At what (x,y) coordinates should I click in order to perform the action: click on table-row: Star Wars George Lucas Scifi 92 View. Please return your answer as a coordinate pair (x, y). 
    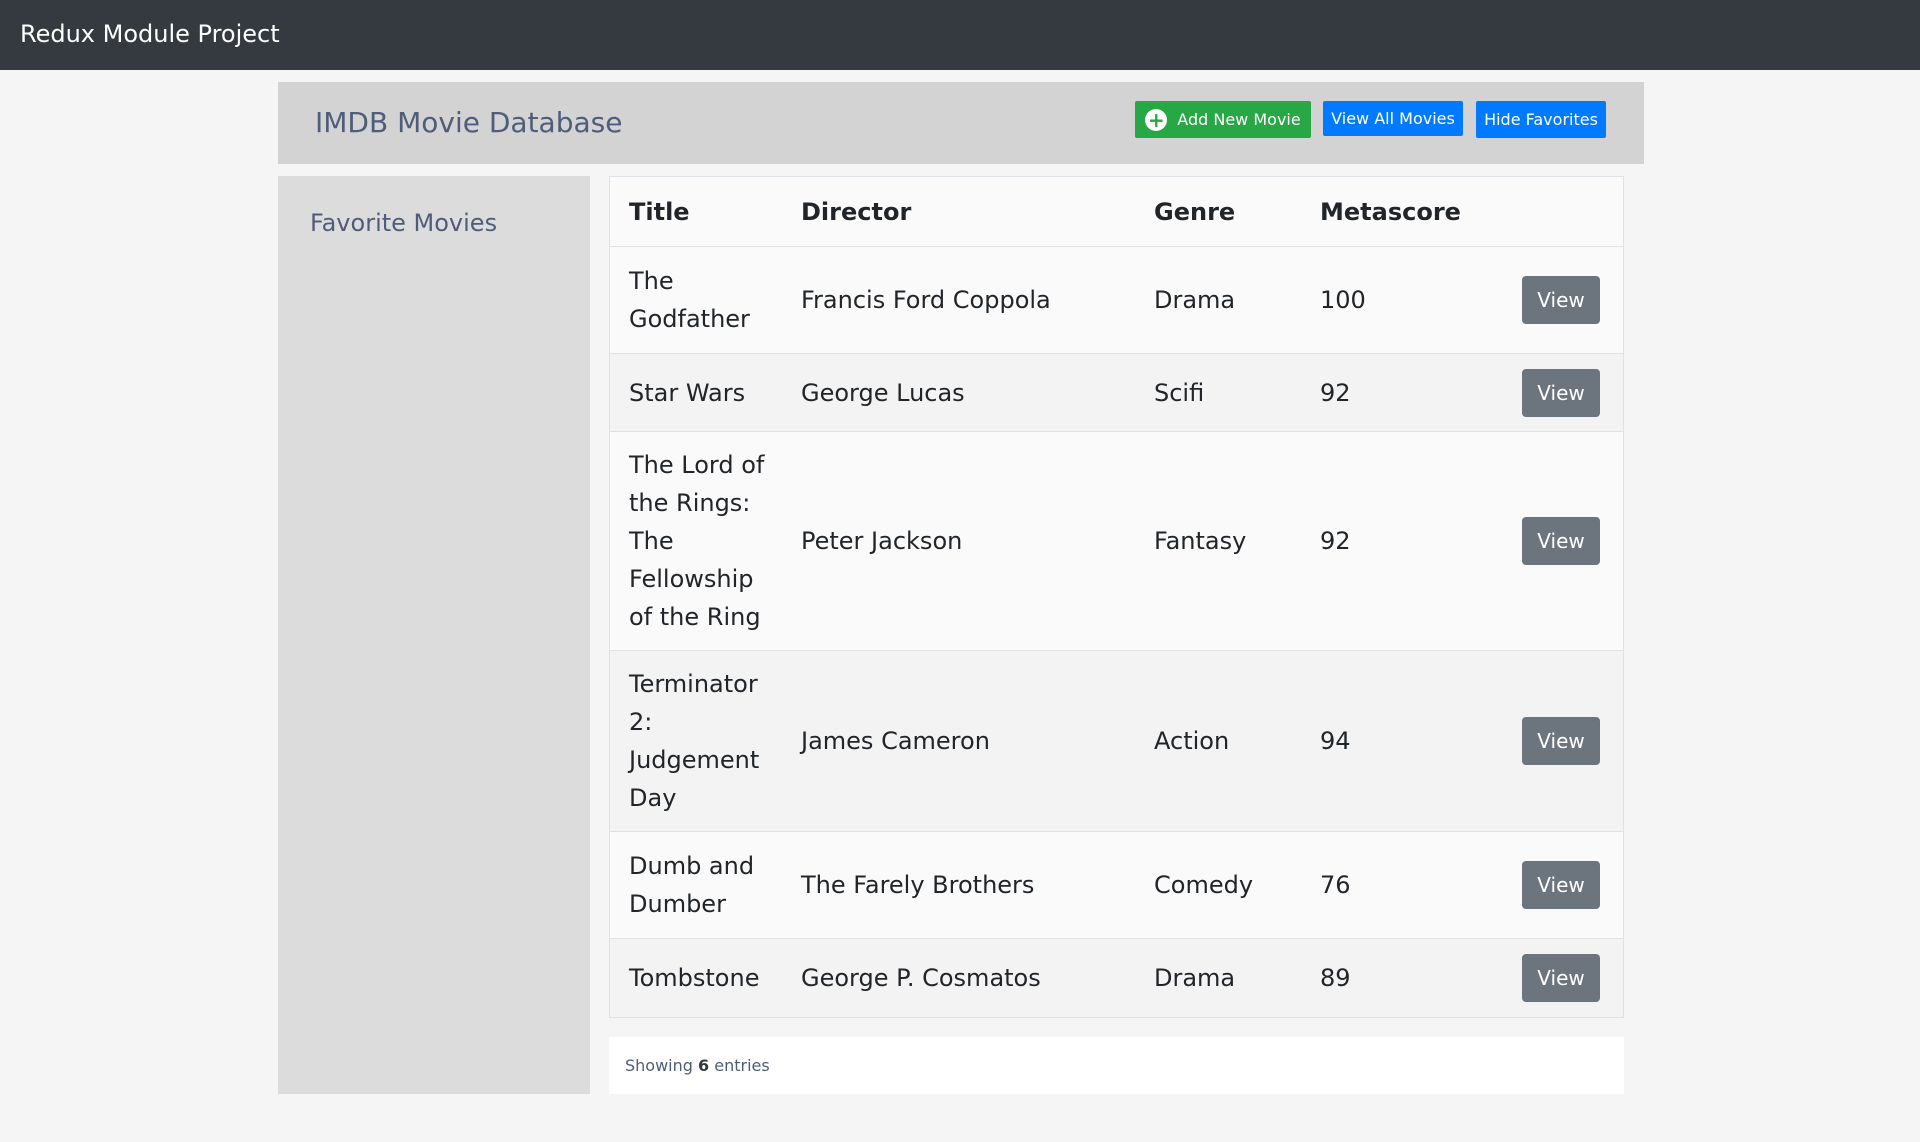
    Looking at the image, I should click on (1116, 393).